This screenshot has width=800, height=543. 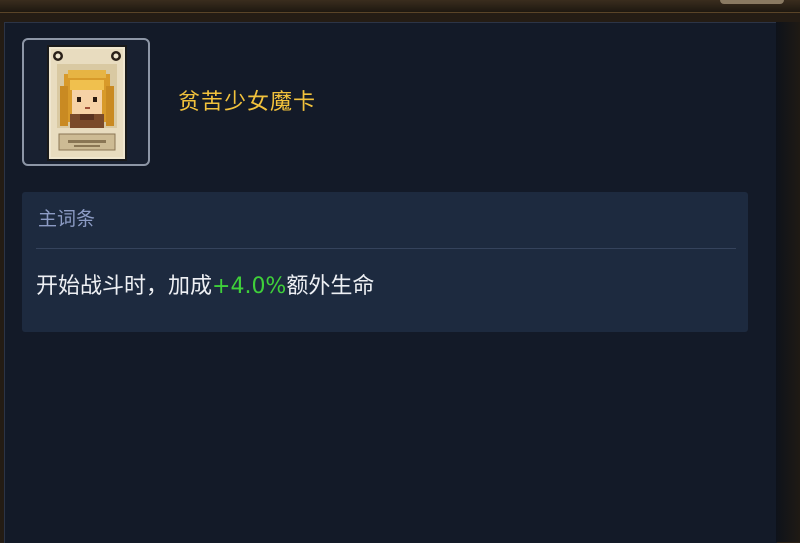 I want to click on frame-top-tab, so click(x=752, y=2).